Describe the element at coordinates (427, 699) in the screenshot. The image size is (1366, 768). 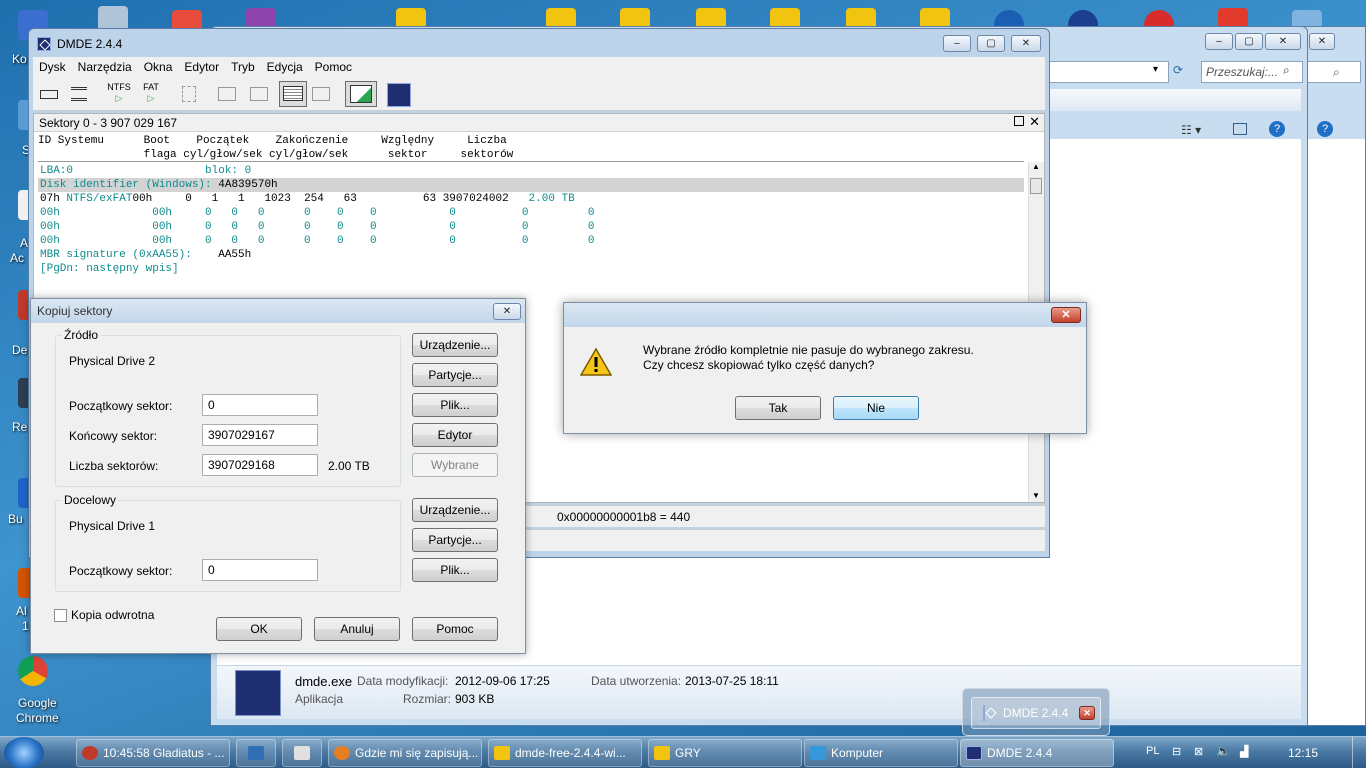
I see `size-label: Rozmiar:` at that location.